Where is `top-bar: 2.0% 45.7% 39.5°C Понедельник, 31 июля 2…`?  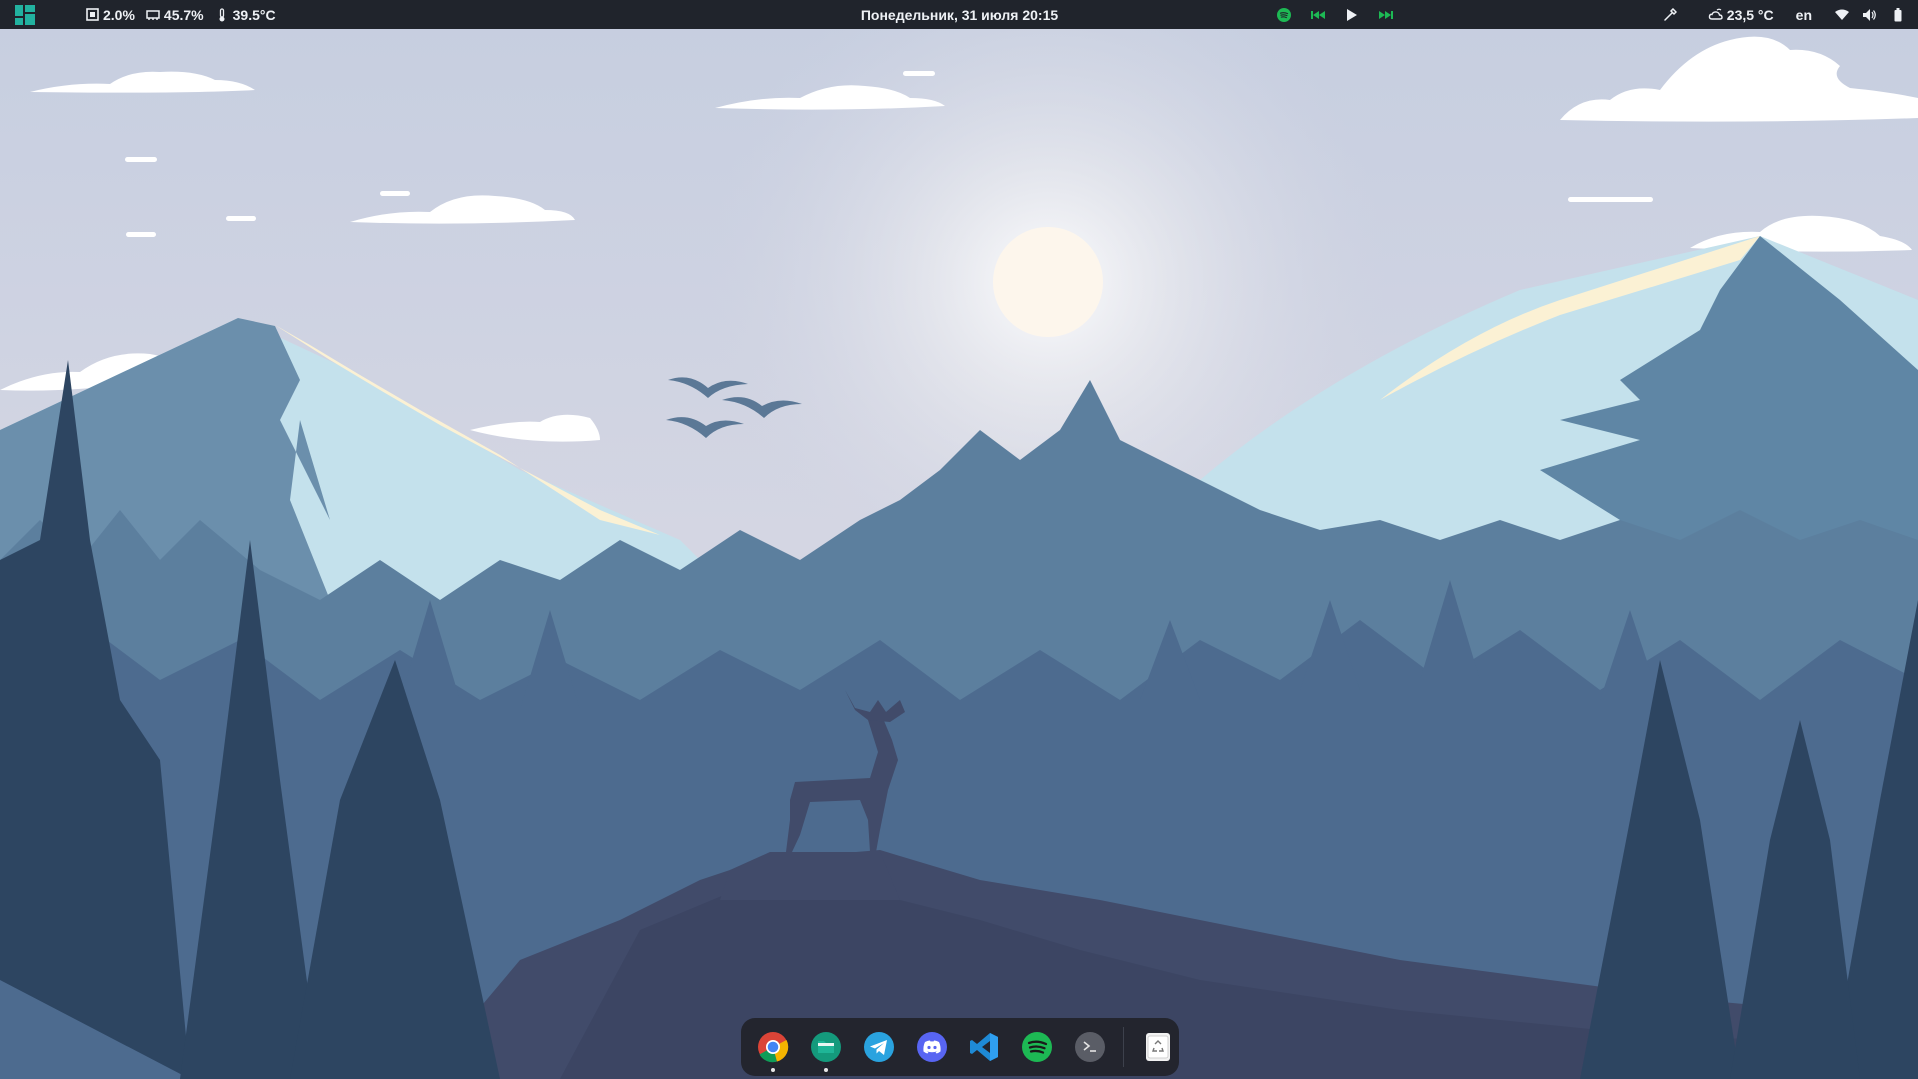
top-bar: 2.0% 45.7% 39.5°C Понедельник, 31 июля 2… is located at coordinates (959, 14).